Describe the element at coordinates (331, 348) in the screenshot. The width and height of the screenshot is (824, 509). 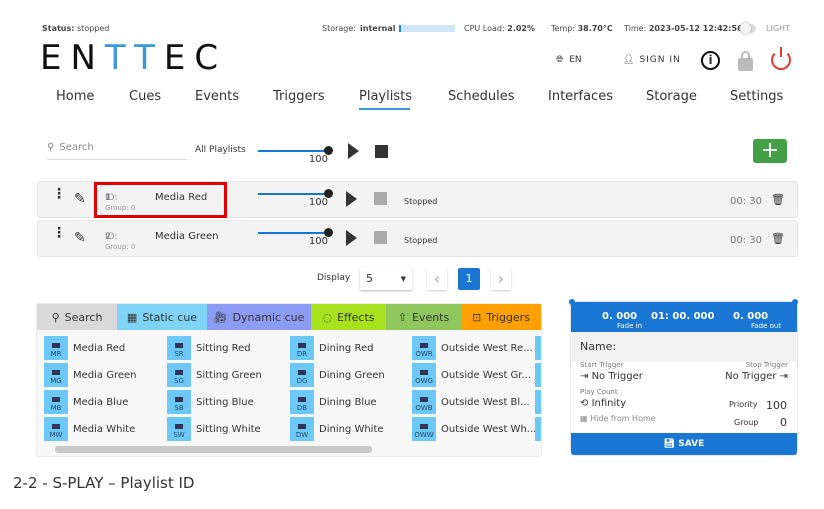
I see `cue-item: DR Dining Red` at that location.